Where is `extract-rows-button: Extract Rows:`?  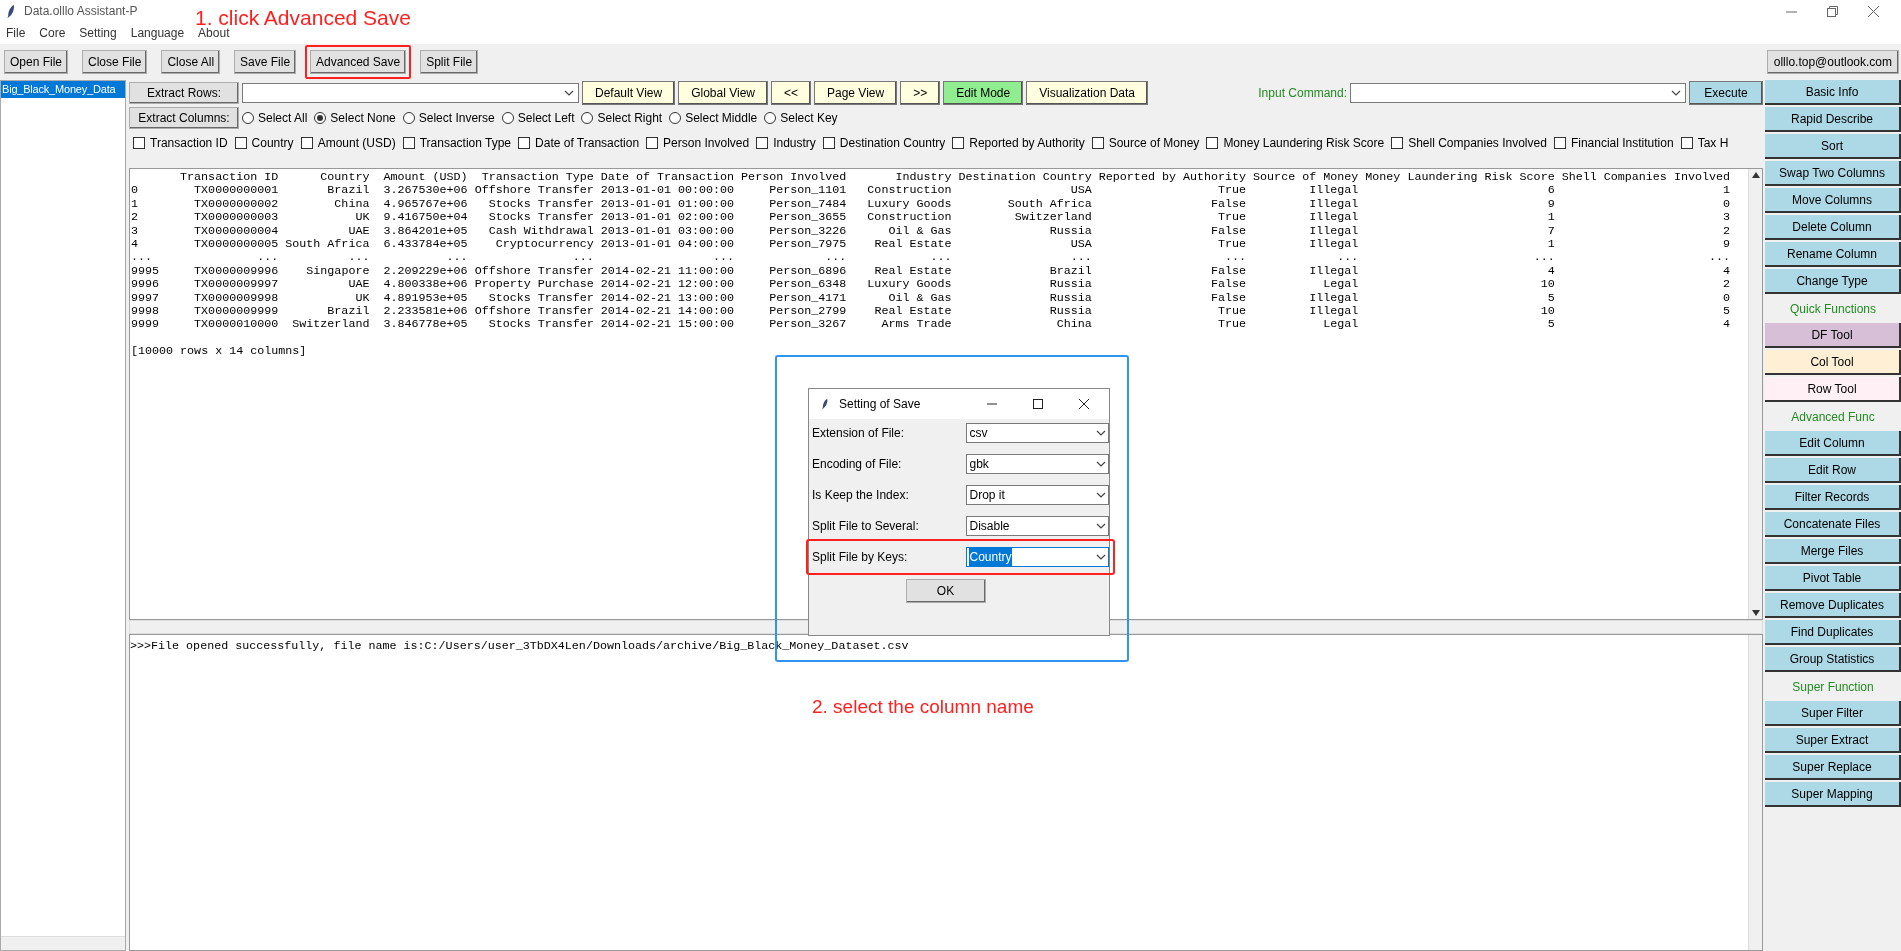
extract-rows-button: Extract Rows: is located at coordinates (184, 92).